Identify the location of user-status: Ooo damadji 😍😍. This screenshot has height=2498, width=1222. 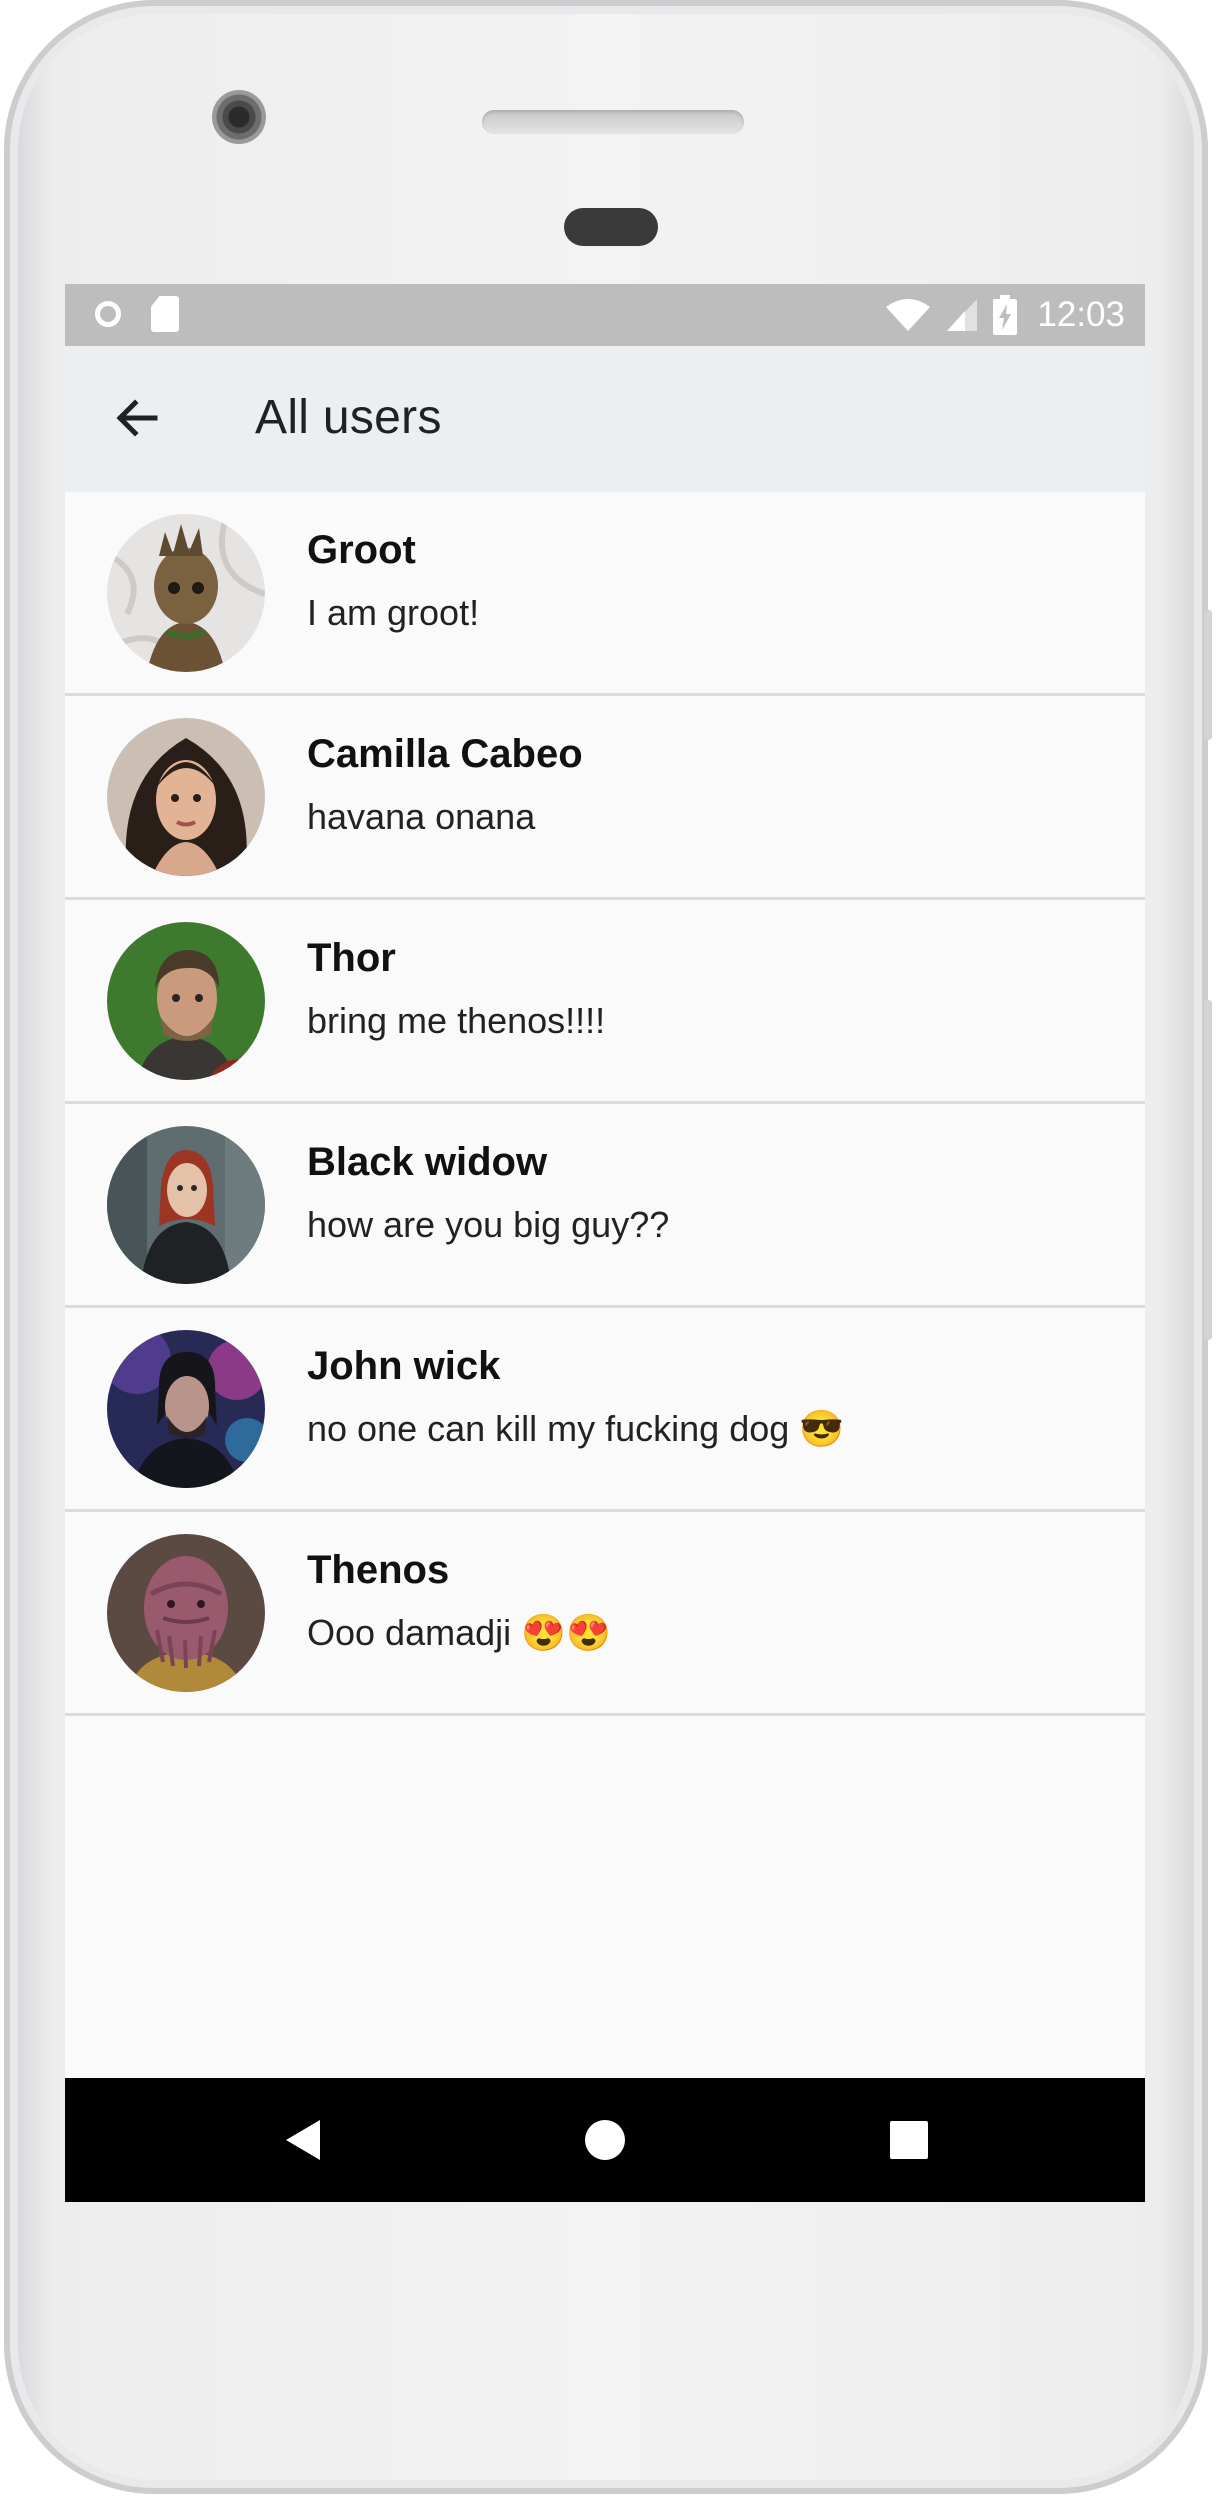
(459, 1632).